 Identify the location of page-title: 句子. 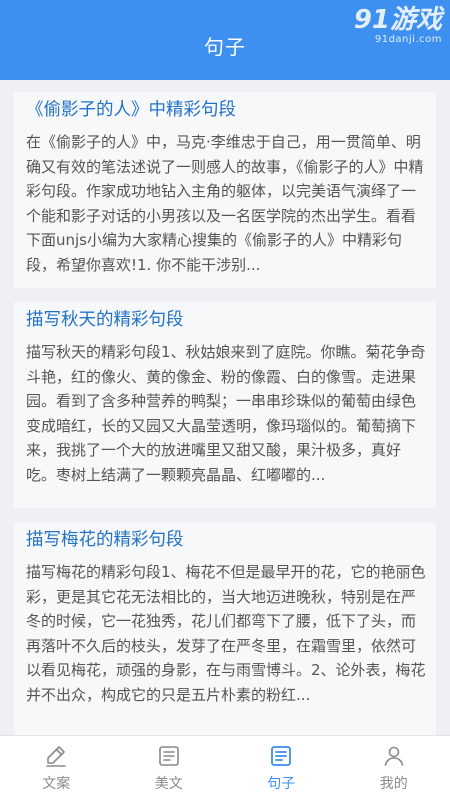
(225, 40).